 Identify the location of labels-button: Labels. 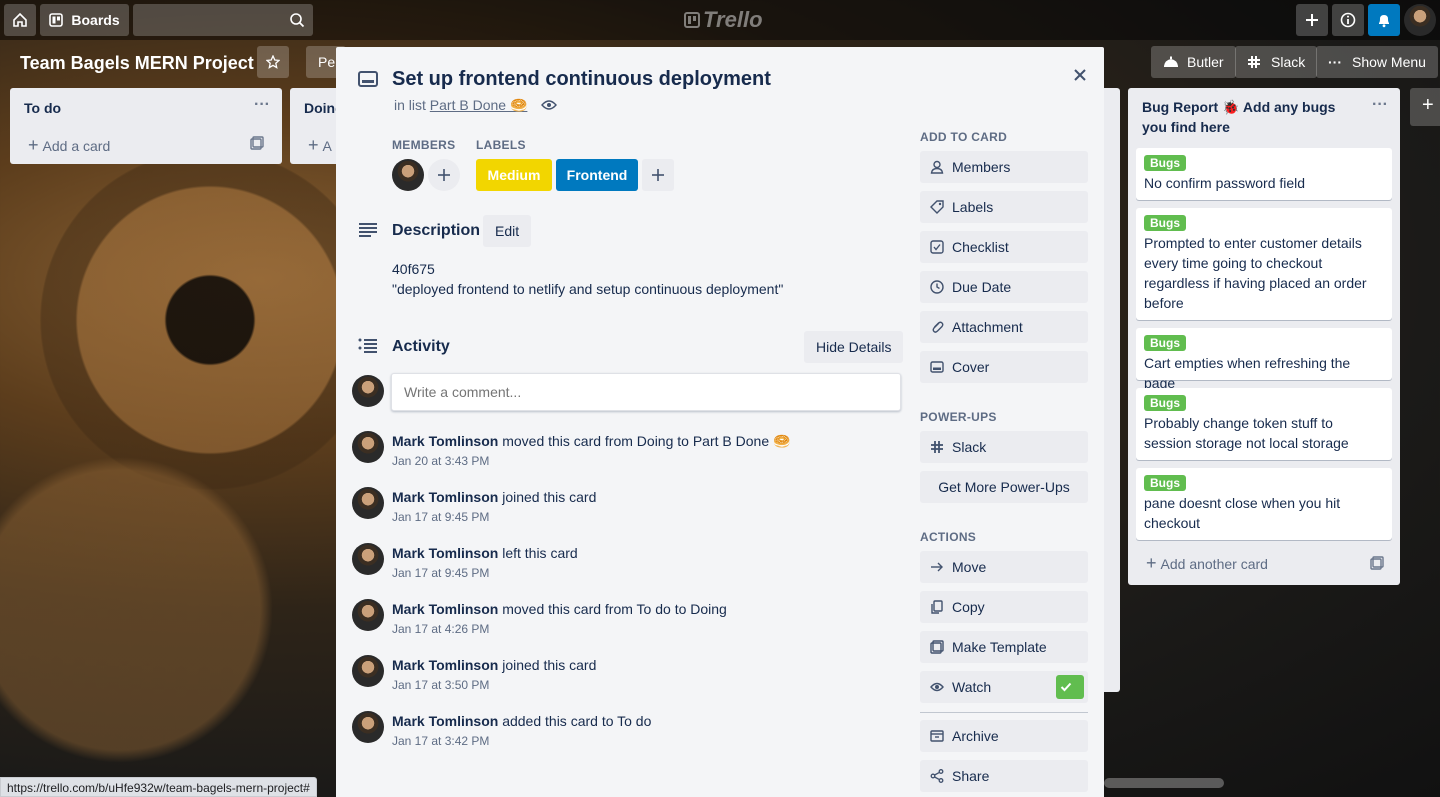
(1004, 207).